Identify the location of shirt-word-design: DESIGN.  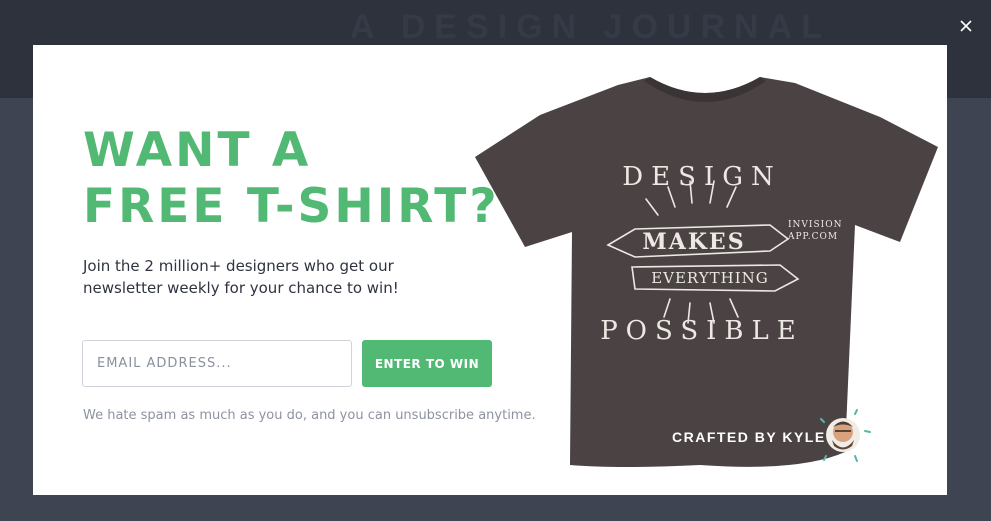
(701, 177).